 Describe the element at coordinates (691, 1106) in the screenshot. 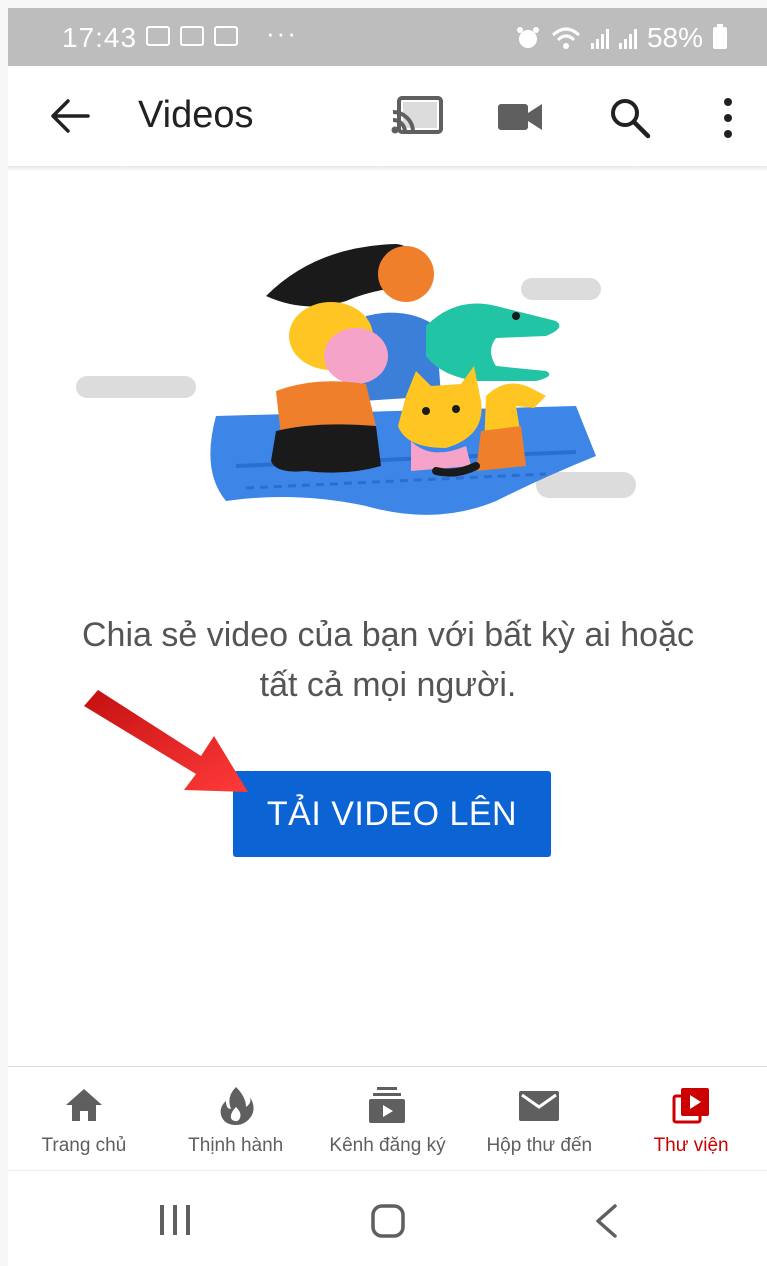

I see `library-icon` at that location.